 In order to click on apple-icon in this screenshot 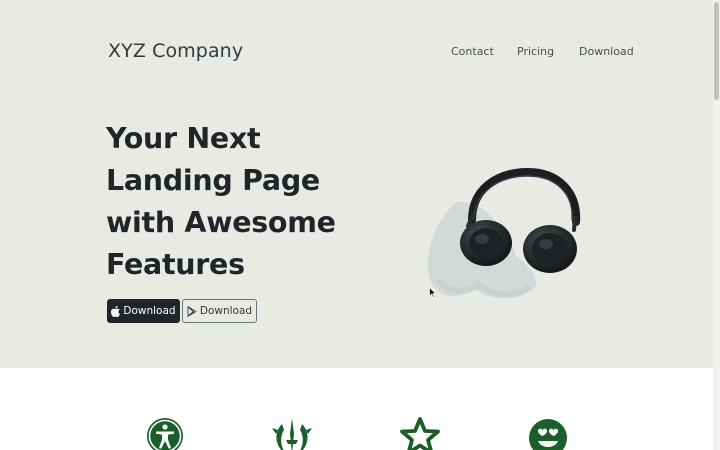, I will do `click(116, 311)`.